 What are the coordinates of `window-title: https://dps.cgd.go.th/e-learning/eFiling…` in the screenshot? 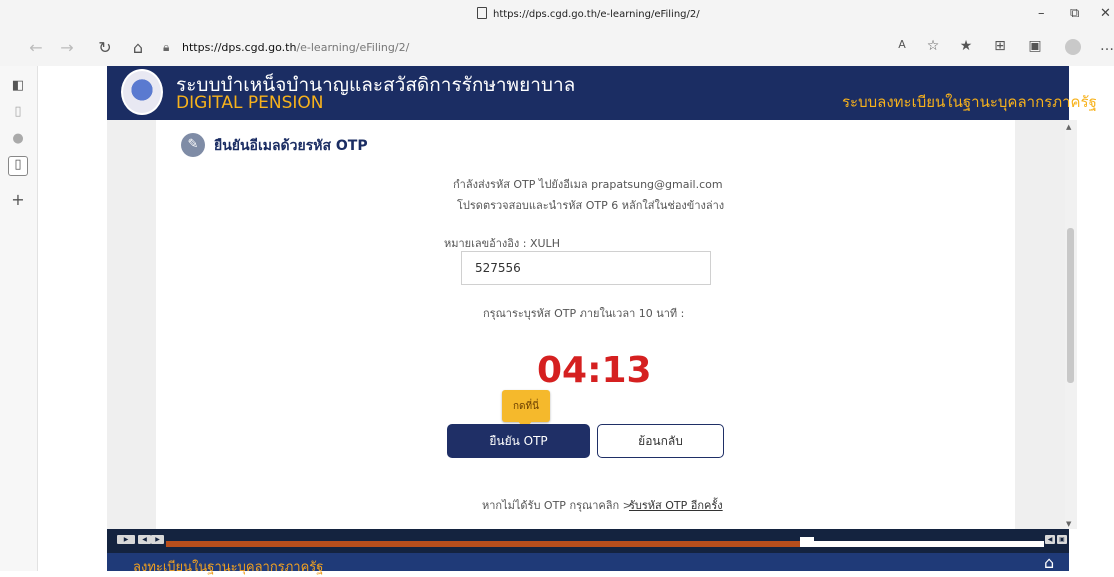 It's located at (588, 13).